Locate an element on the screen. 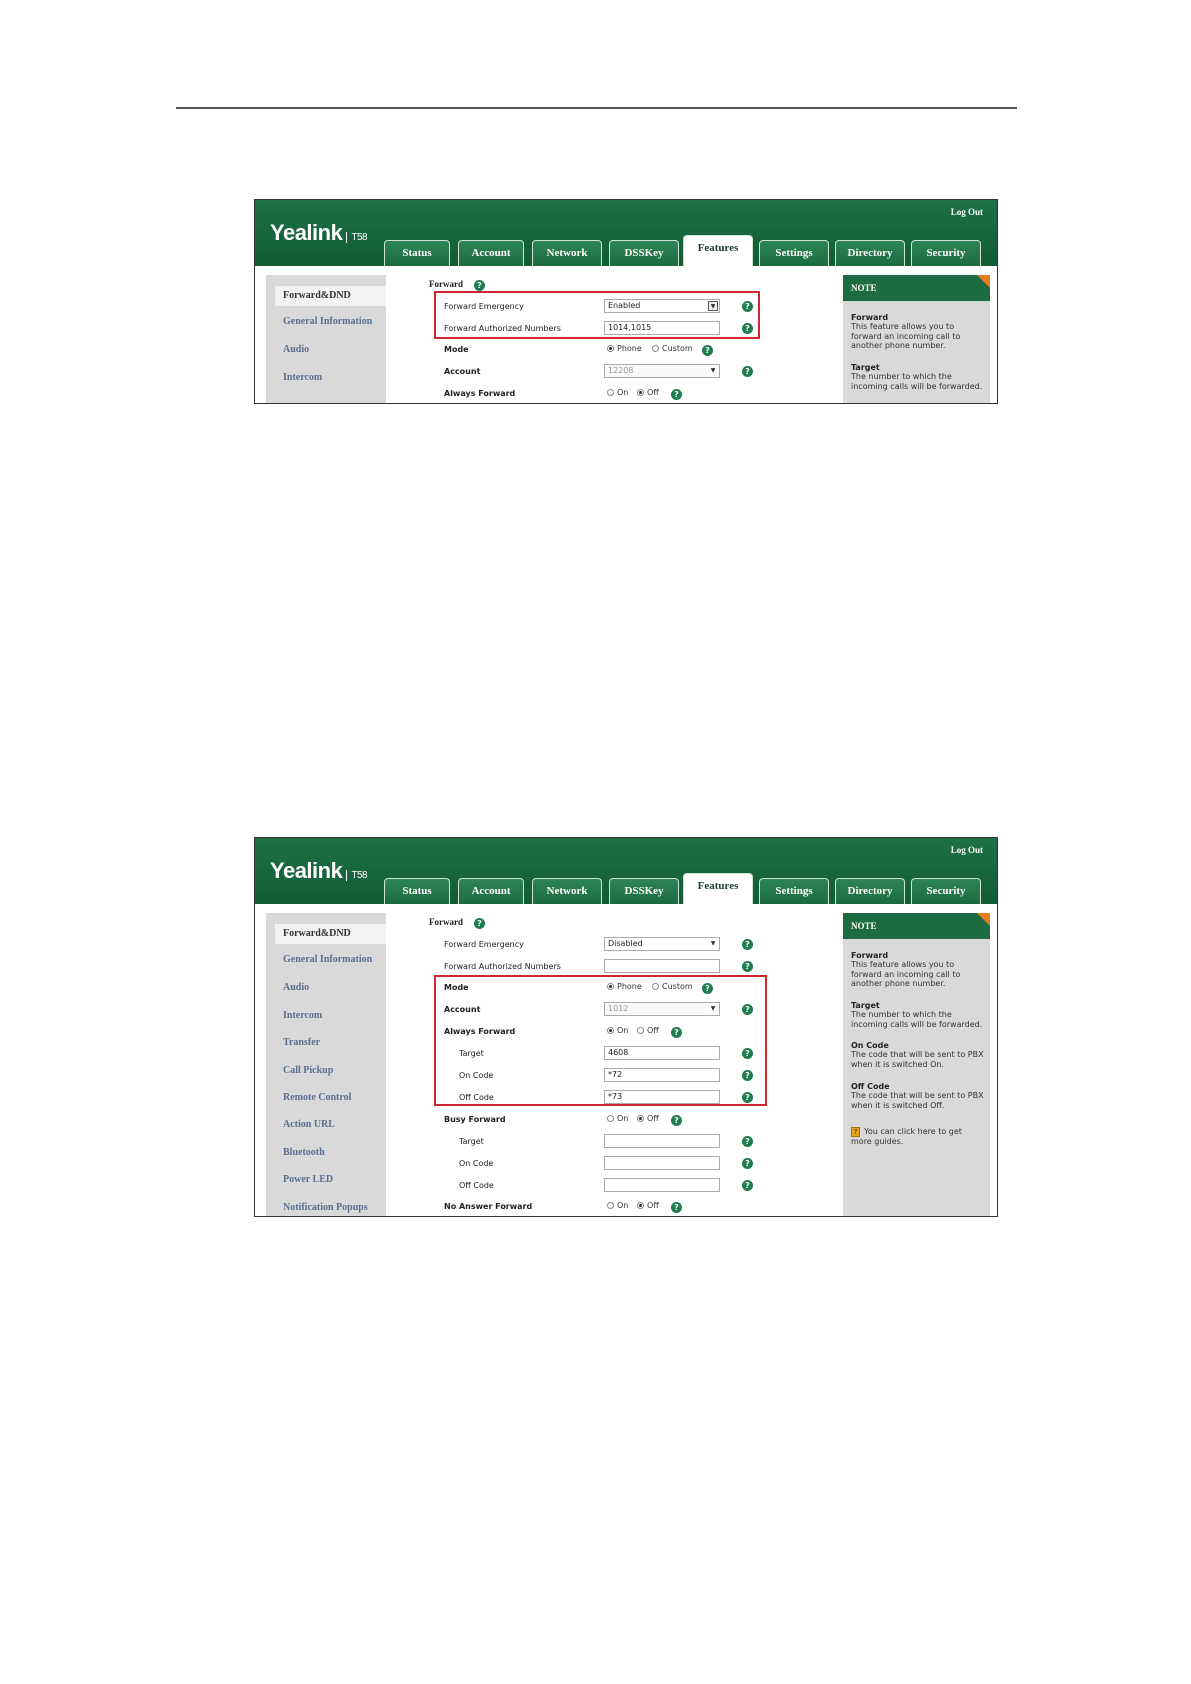  always-forward-off-radio is located at coordinates (640, 392).